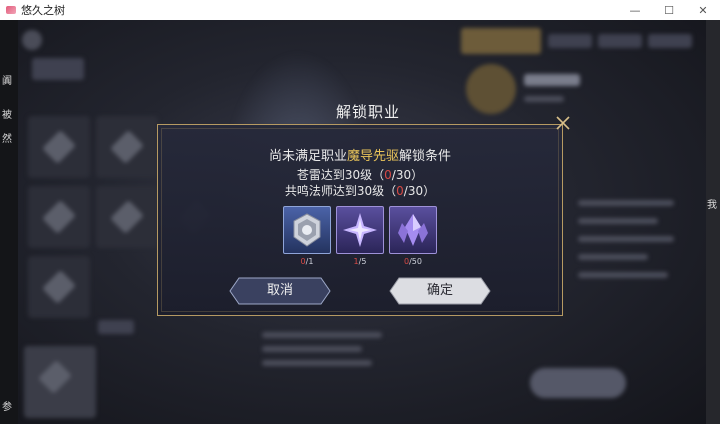  Describe the element at coordinates (491, 89) in the screenshot. I see `blurred-emblem` at that location.